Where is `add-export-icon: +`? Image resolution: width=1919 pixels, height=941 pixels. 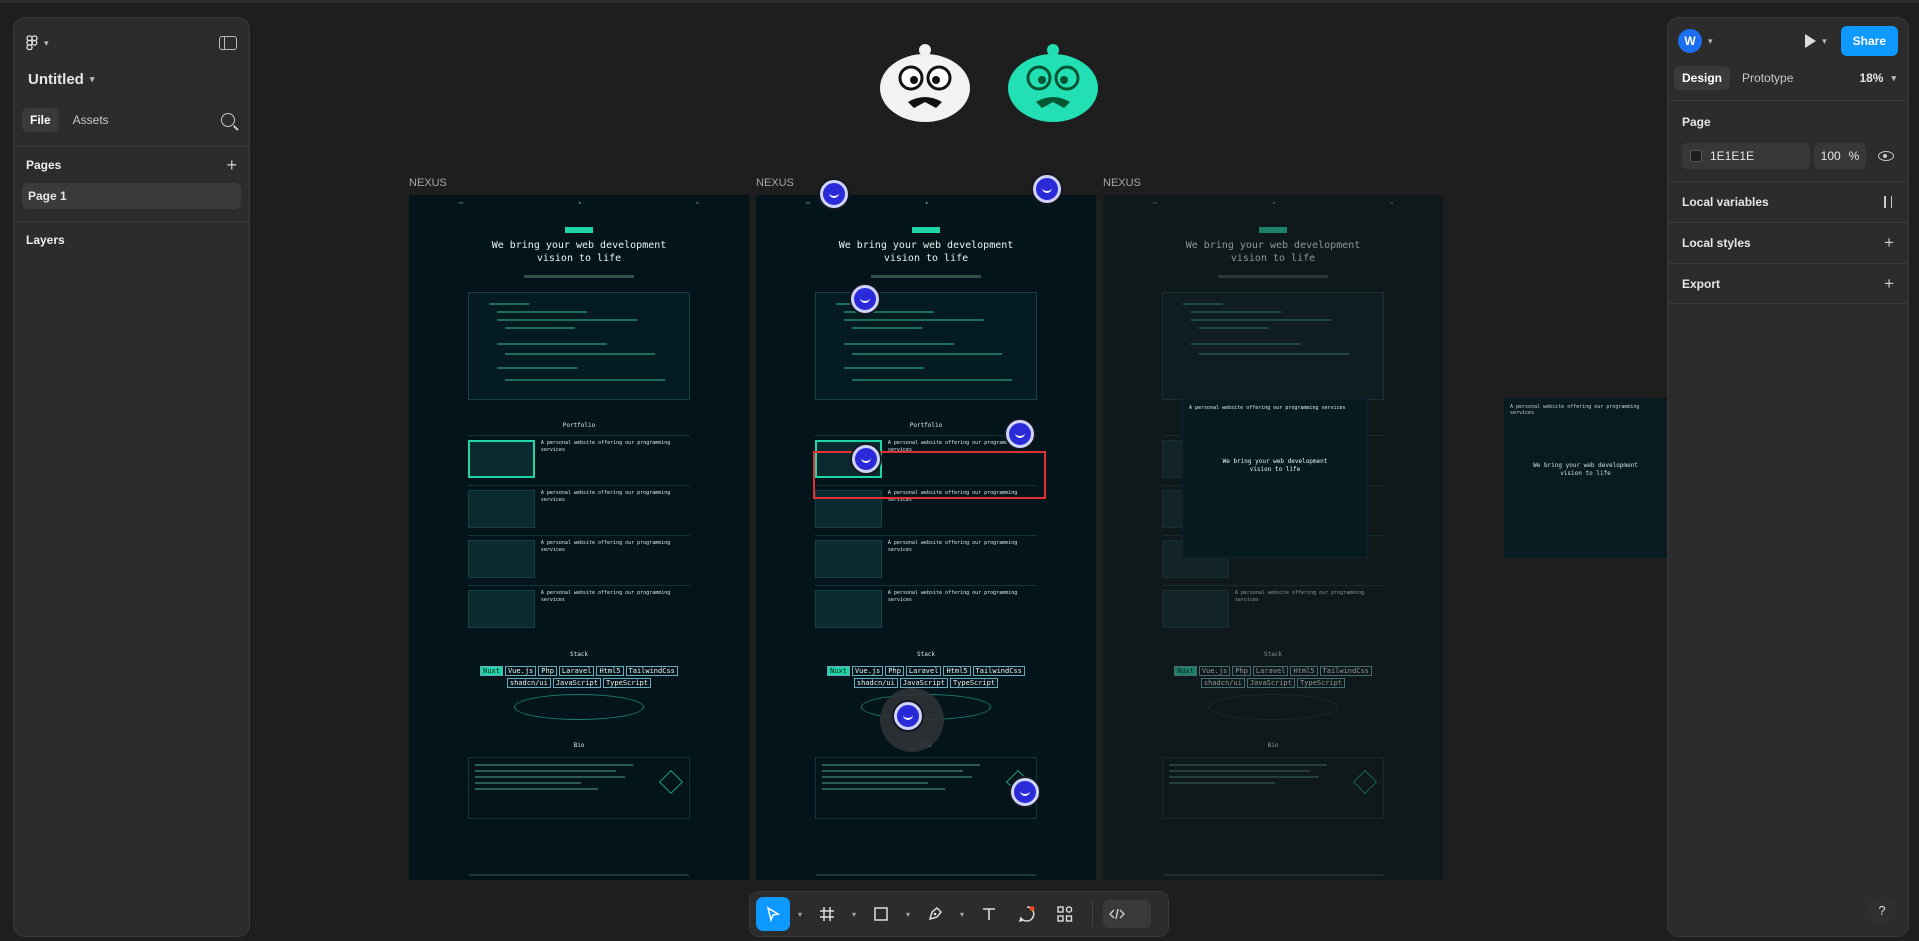 add-export-icon: + is located at coordinates (1889, 284).